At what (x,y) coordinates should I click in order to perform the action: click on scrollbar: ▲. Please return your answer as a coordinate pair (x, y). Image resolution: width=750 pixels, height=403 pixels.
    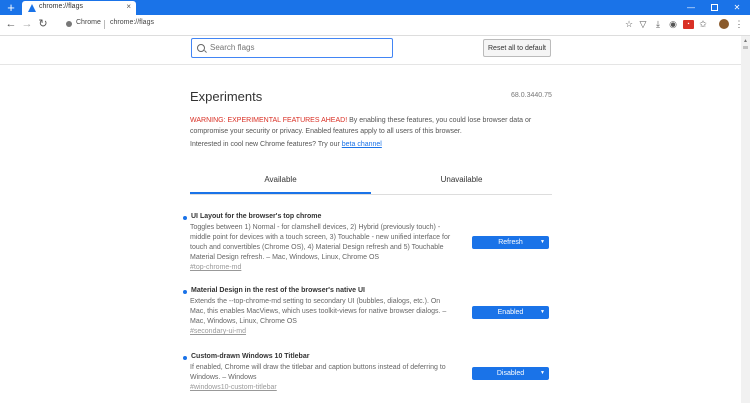
    Looking at the image, I should click on (745, 219).